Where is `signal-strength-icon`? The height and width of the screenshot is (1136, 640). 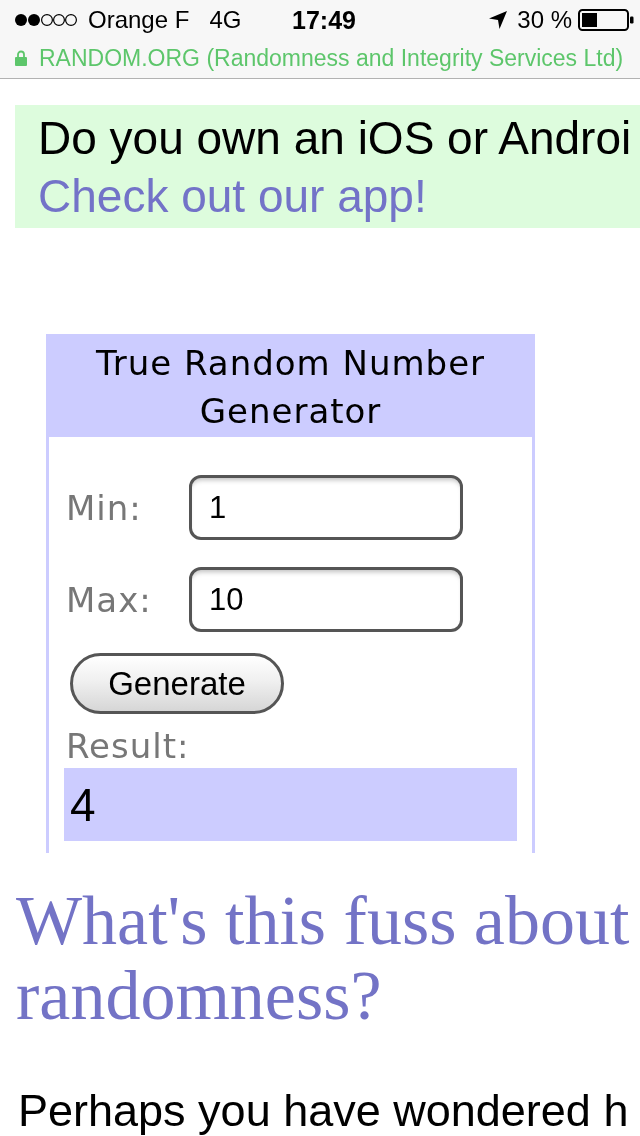
signal-strength-icon is located at coordinates (46, 20).